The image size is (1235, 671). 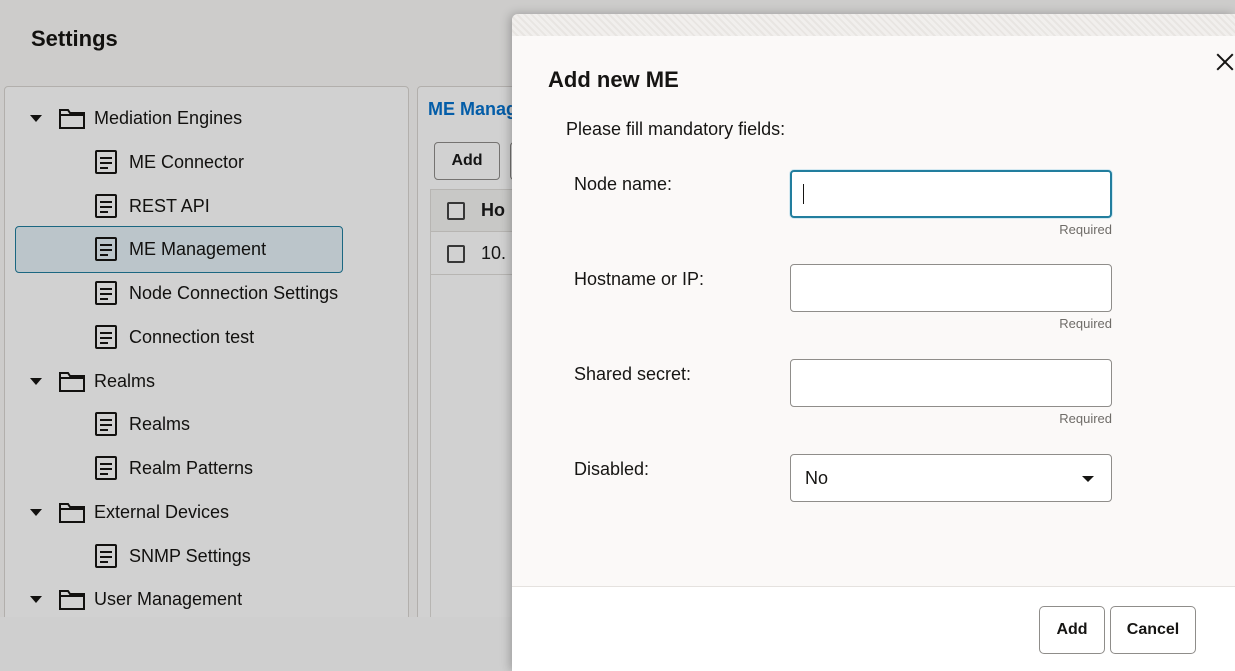 I want to click on disabled-label: Disabled:, so click(x=612, y=469).